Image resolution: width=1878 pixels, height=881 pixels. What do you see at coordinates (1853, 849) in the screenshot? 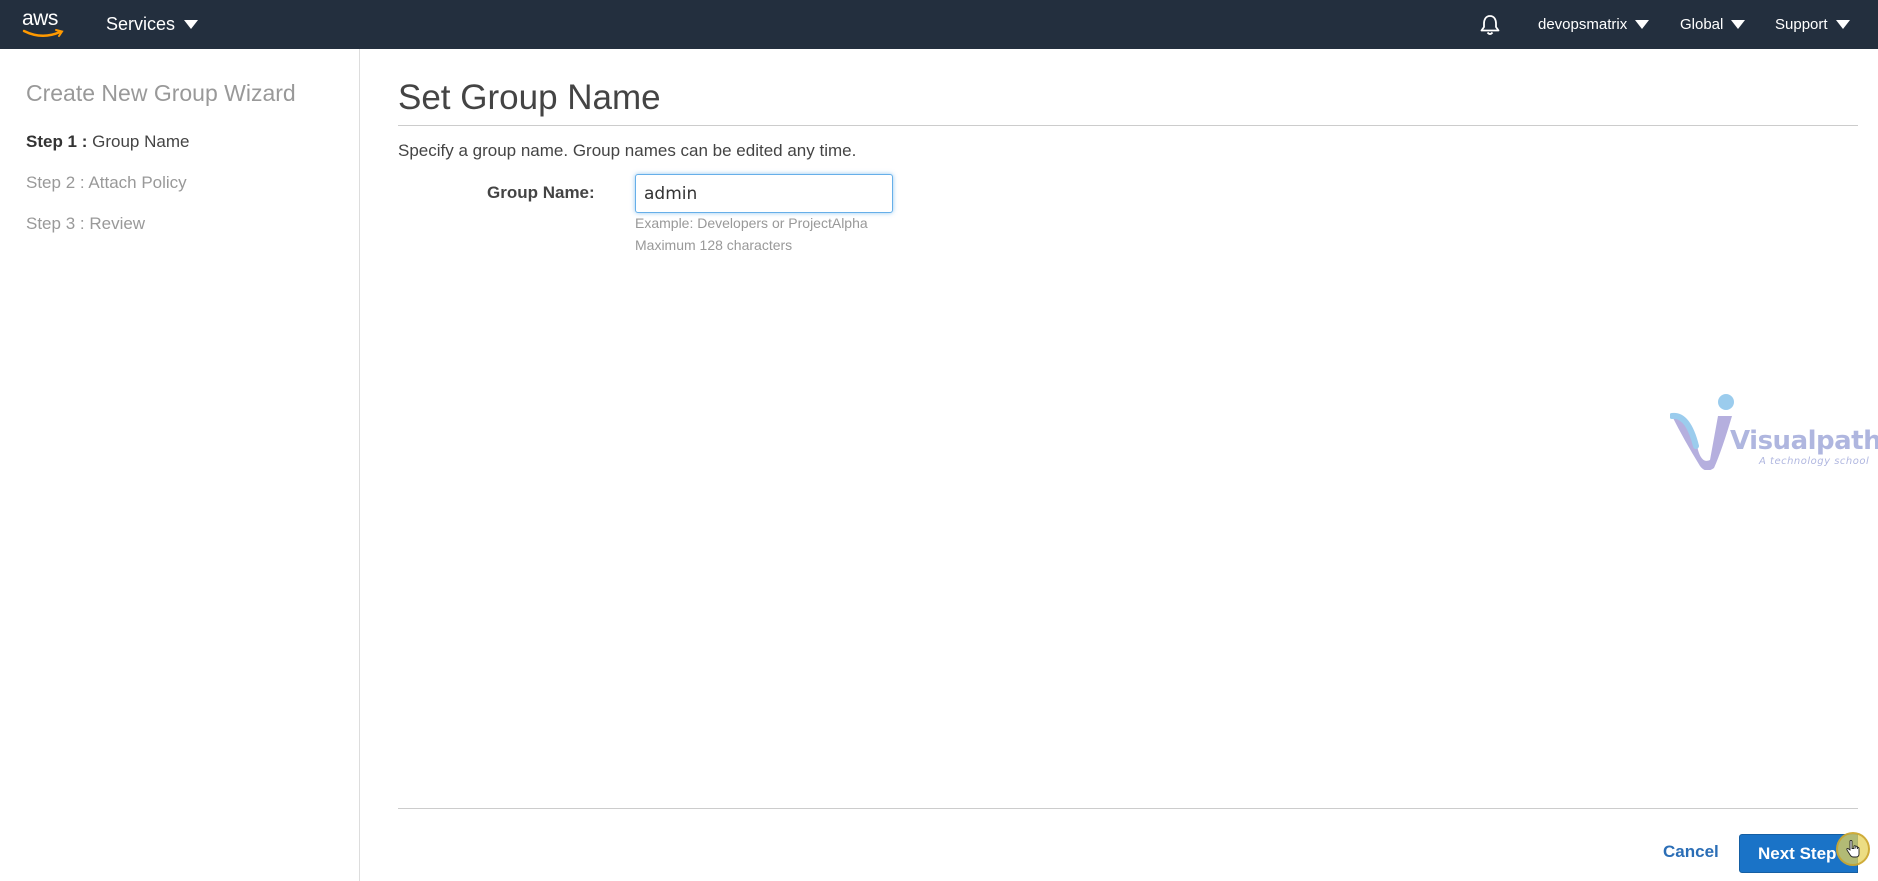
I see `hand-cursor-icon` at bounding box center [1853, 849].